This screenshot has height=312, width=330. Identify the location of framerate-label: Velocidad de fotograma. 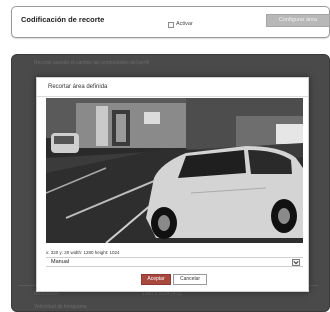
(60, 307).